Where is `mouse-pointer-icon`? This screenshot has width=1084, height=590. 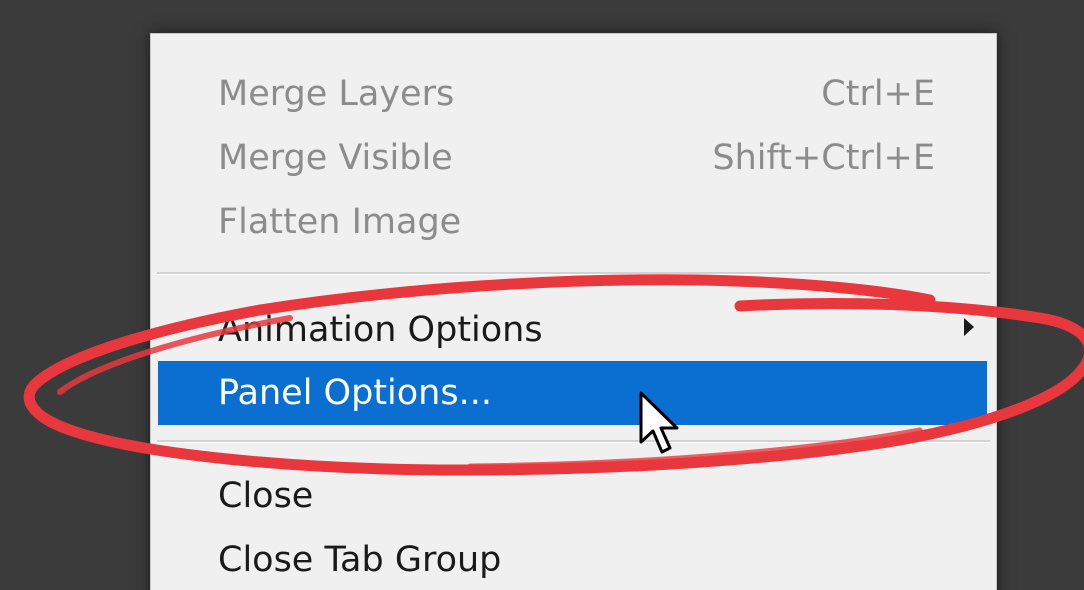 mouse-pointer-icon is located at coordinates (659, 422).